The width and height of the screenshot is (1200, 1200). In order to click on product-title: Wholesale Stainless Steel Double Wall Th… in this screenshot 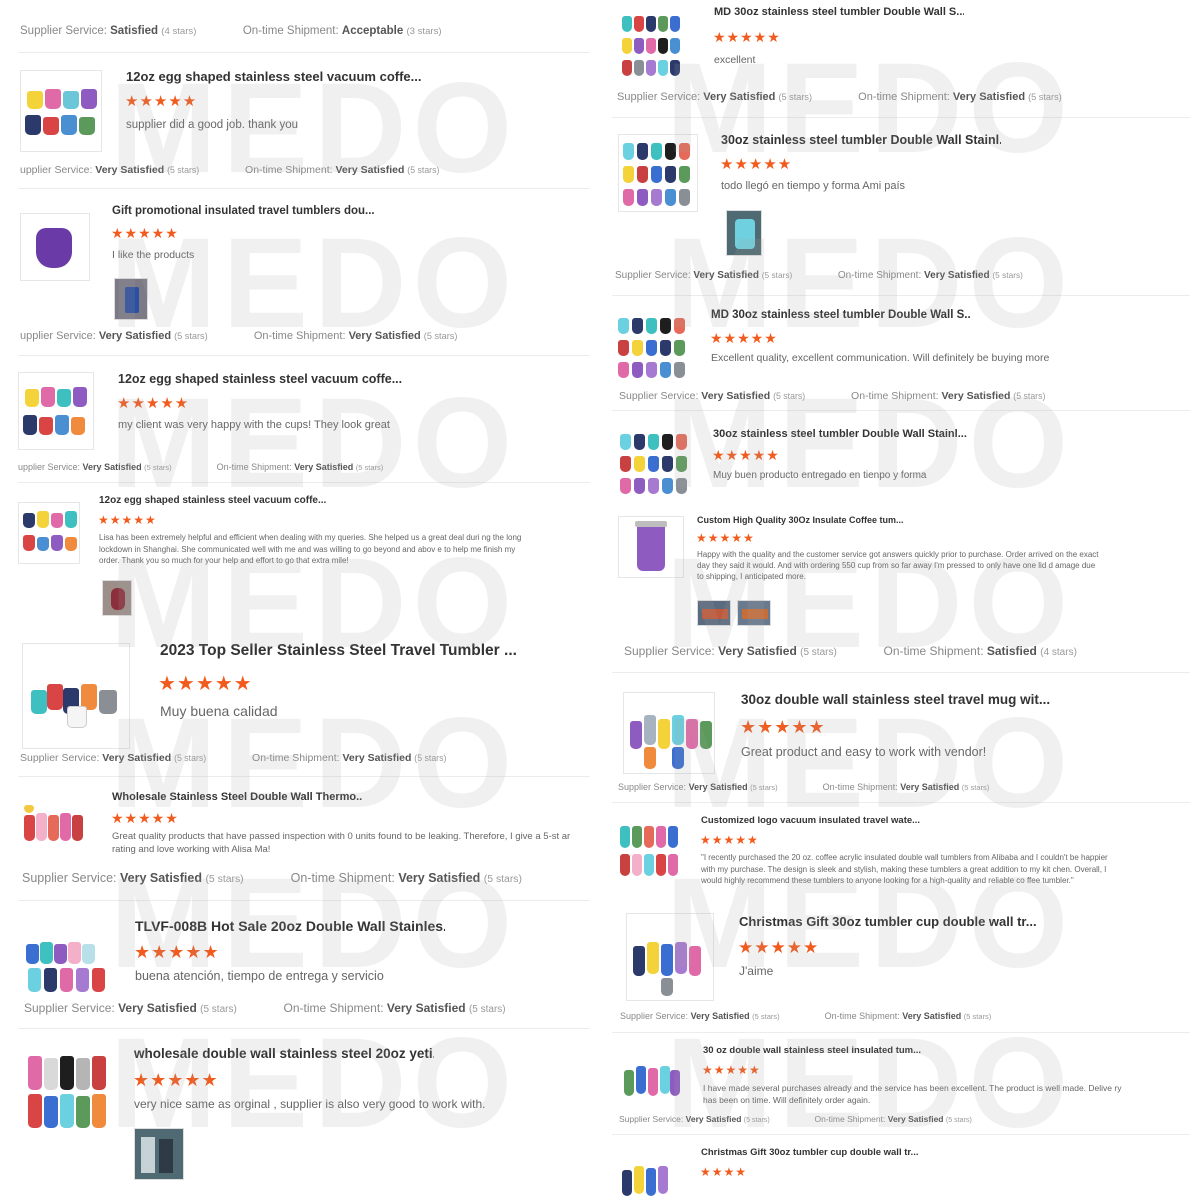, I will do `click(237, 797)`.